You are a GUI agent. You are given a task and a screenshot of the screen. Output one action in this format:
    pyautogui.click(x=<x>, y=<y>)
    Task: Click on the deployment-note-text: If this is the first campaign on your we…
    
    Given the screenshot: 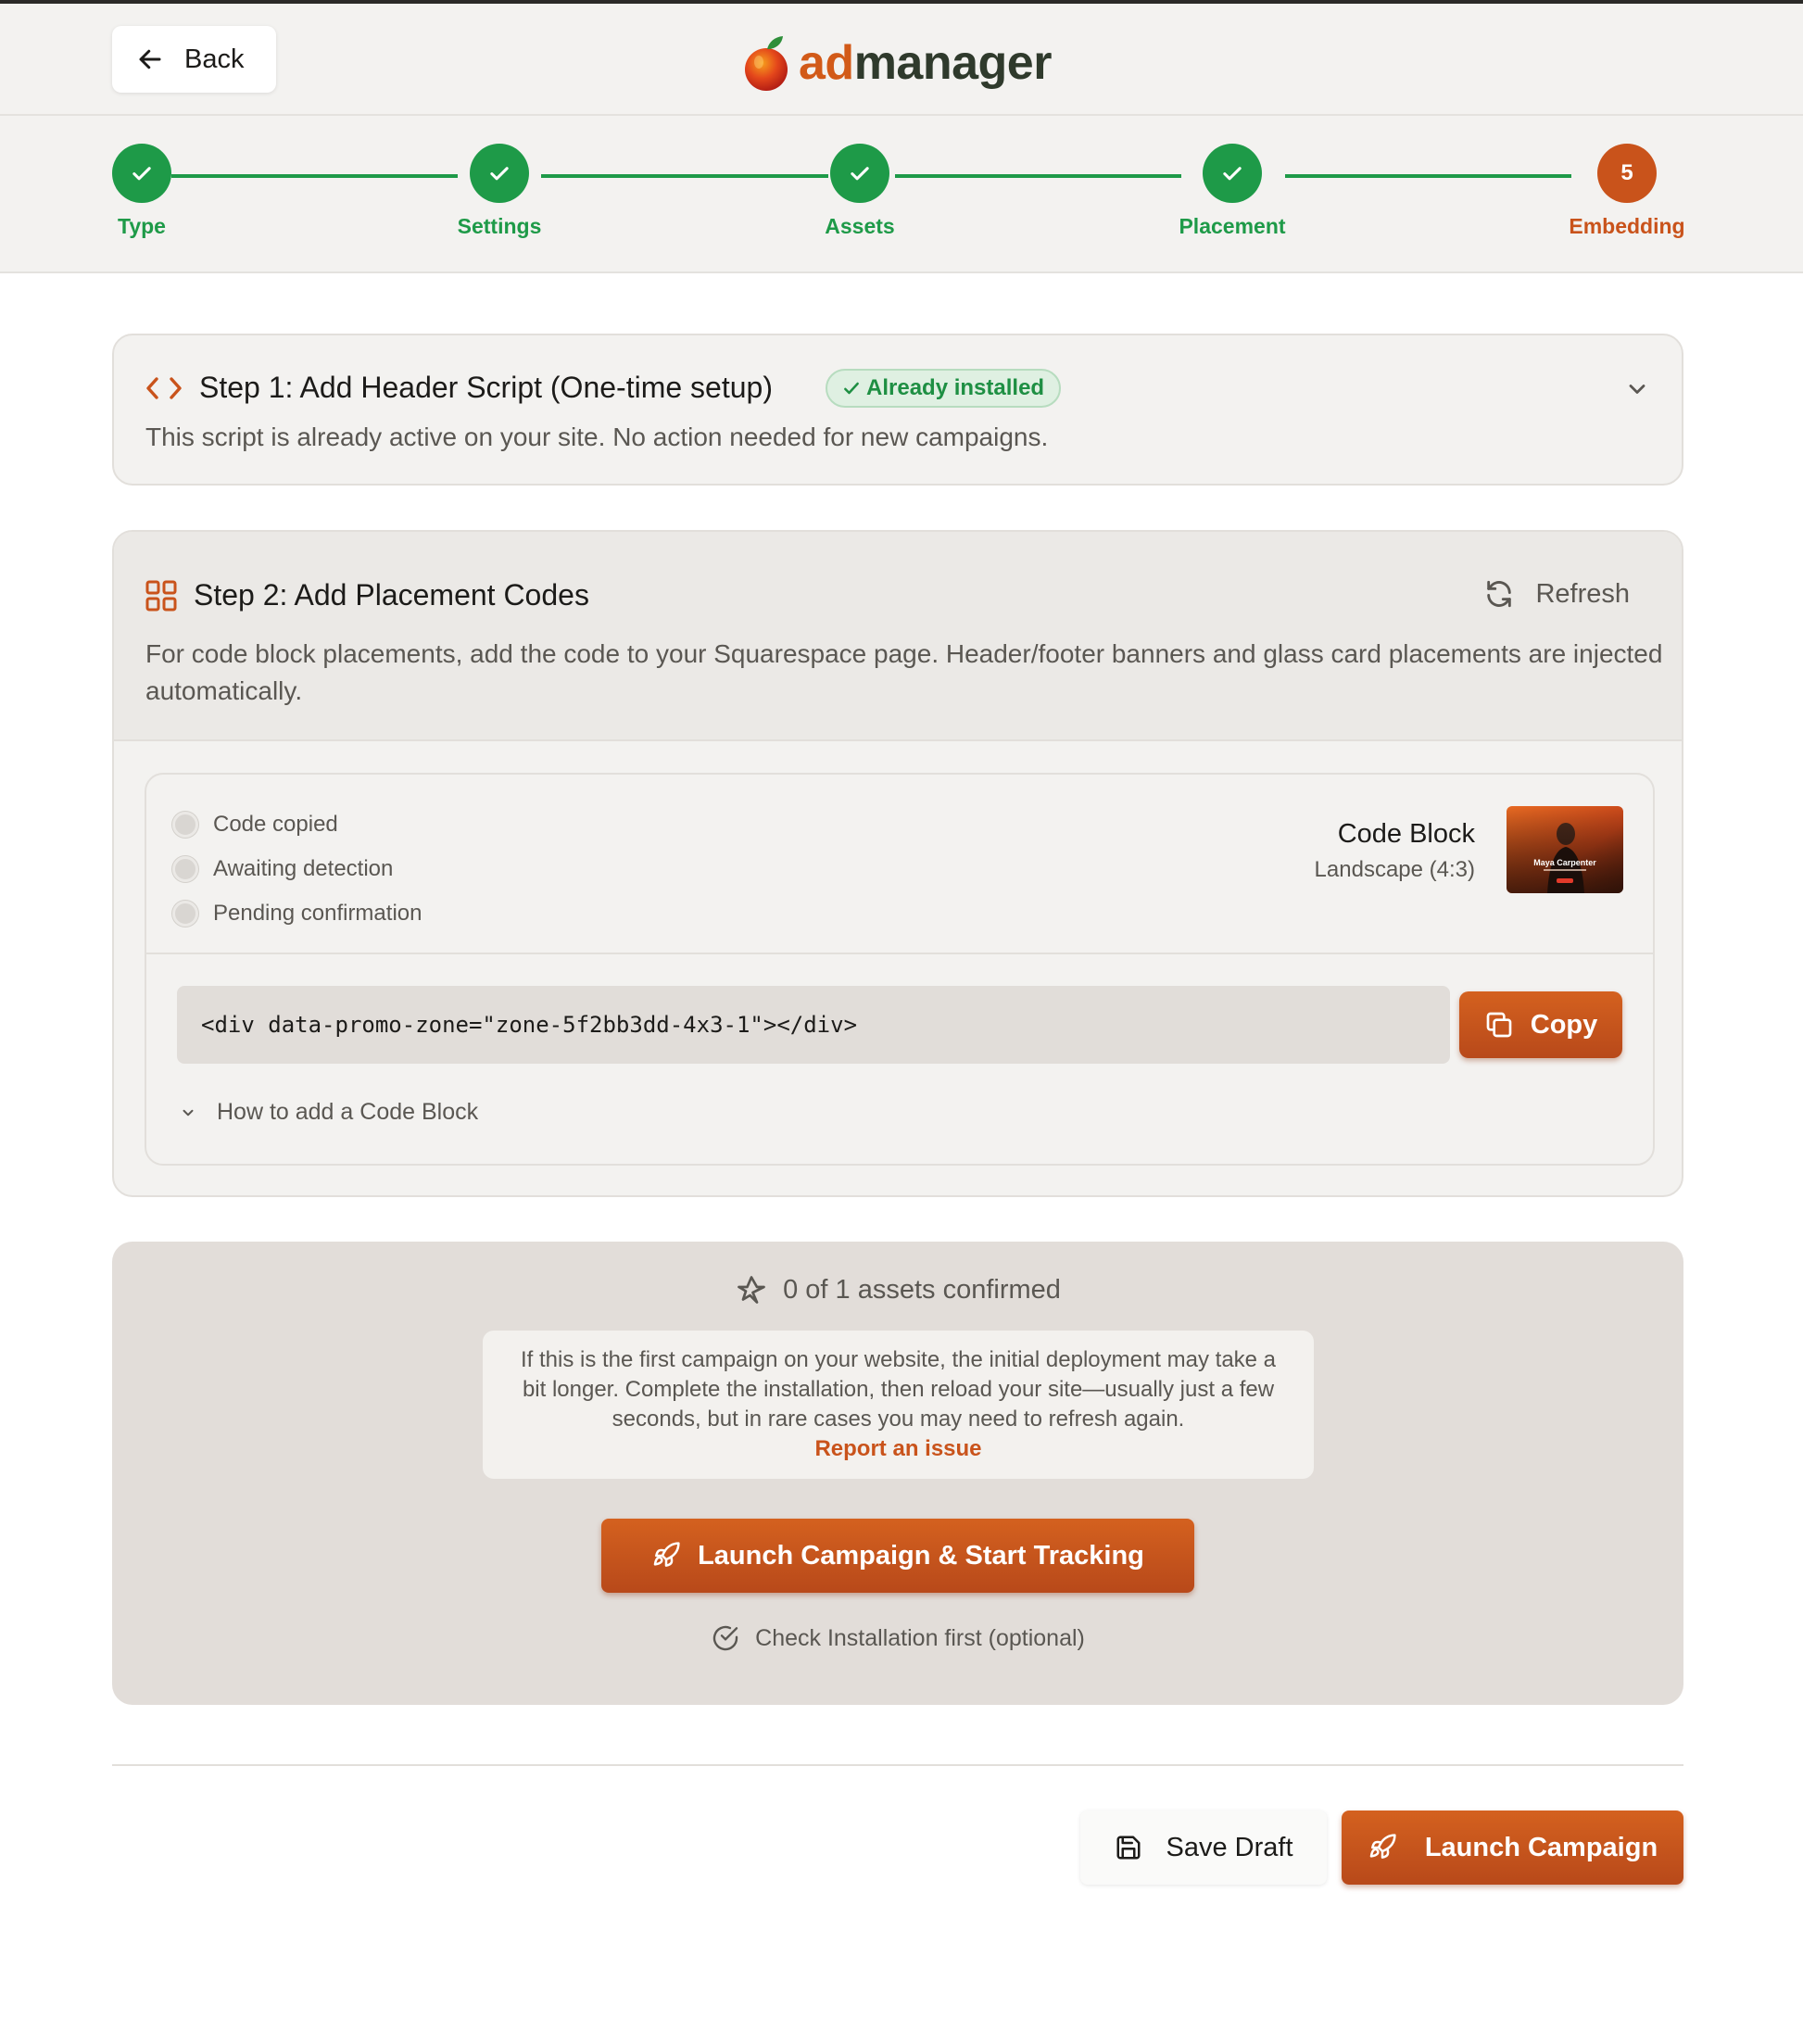 What is the action you would take?
    pyautogui.click(x=898, y=1389)
    